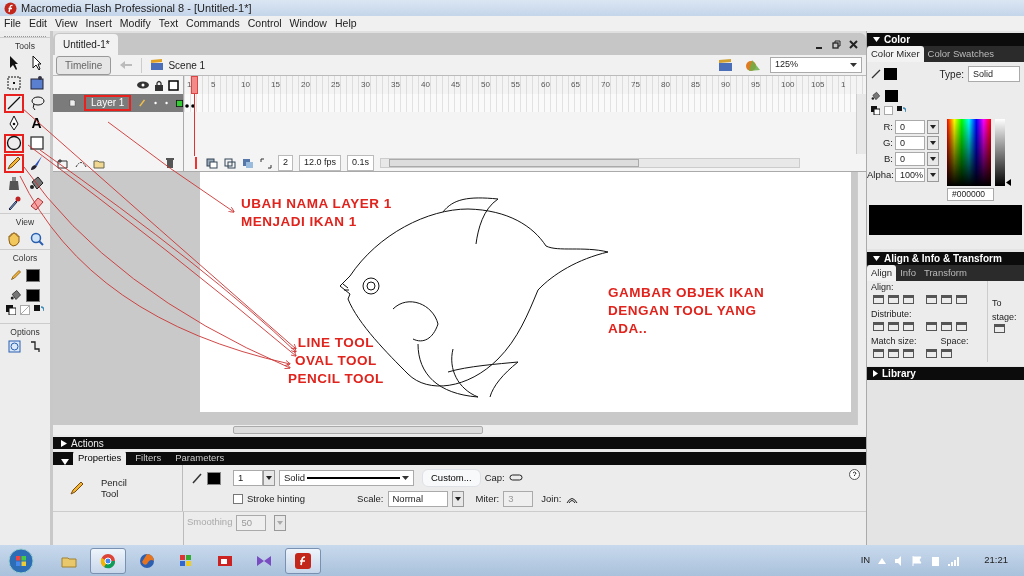 Image resolution: width=1024 pixels, height=576 pixels. I want to click on scale-dropdown: Normal, so click(417, 499).